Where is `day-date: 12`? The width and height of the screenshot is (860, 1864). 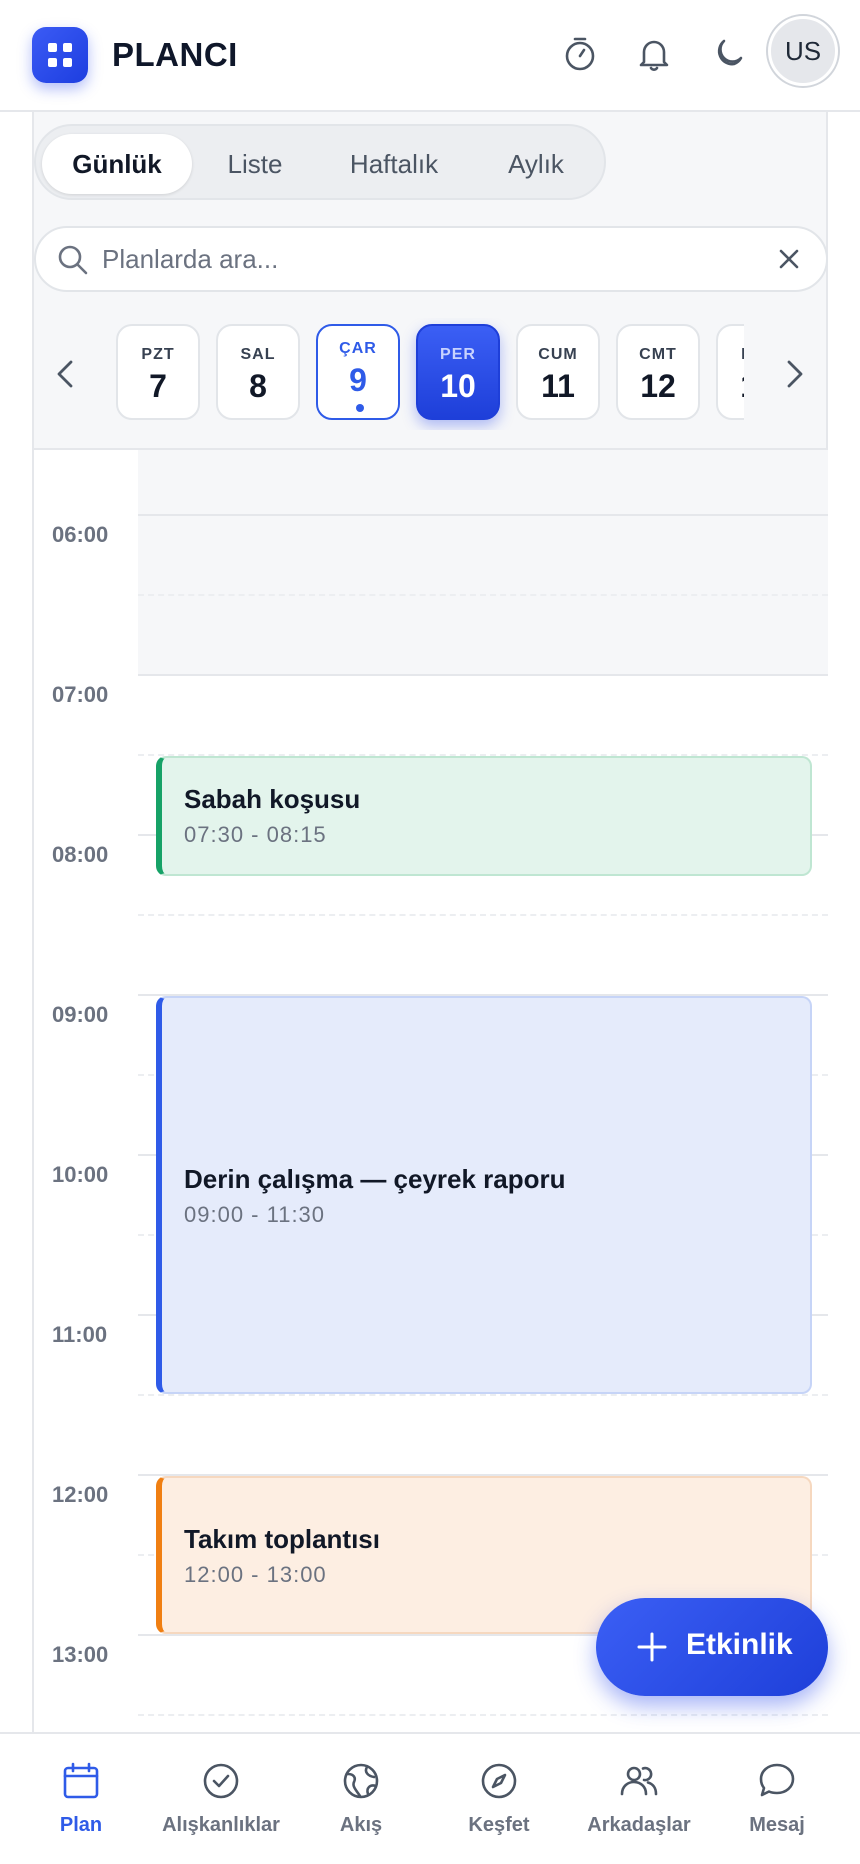 day-date: 12 is located at coordinates (658, 386).